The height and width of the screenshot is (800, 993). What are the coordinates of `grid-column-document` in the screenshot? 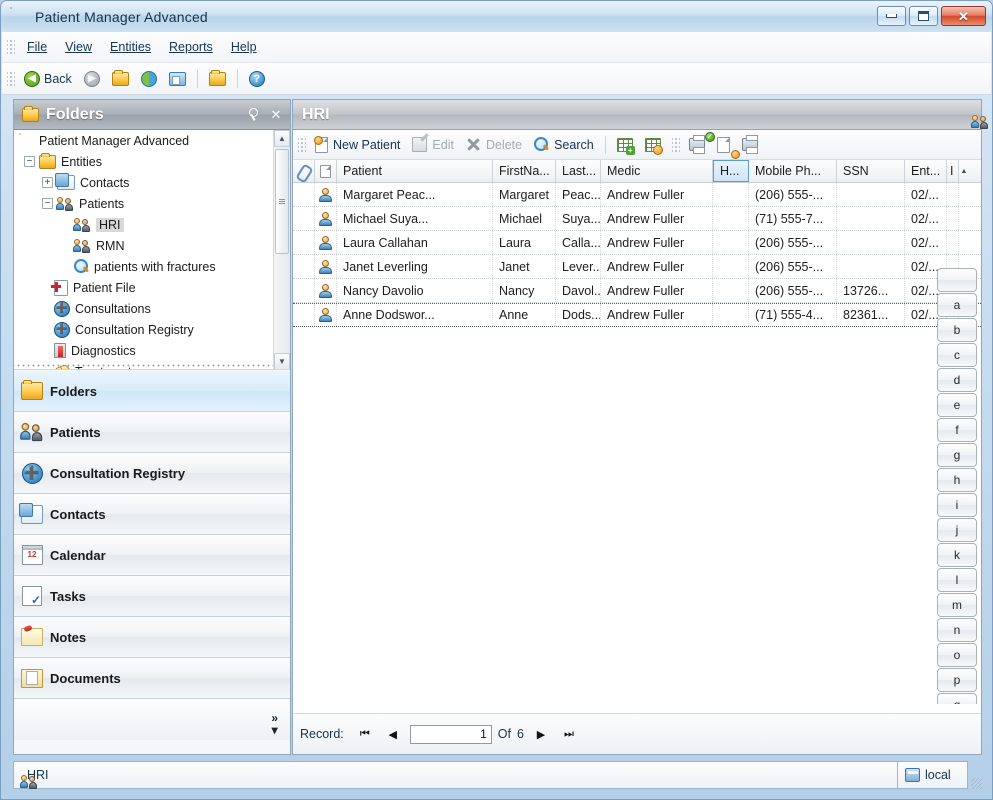 It's located at (326, 171).